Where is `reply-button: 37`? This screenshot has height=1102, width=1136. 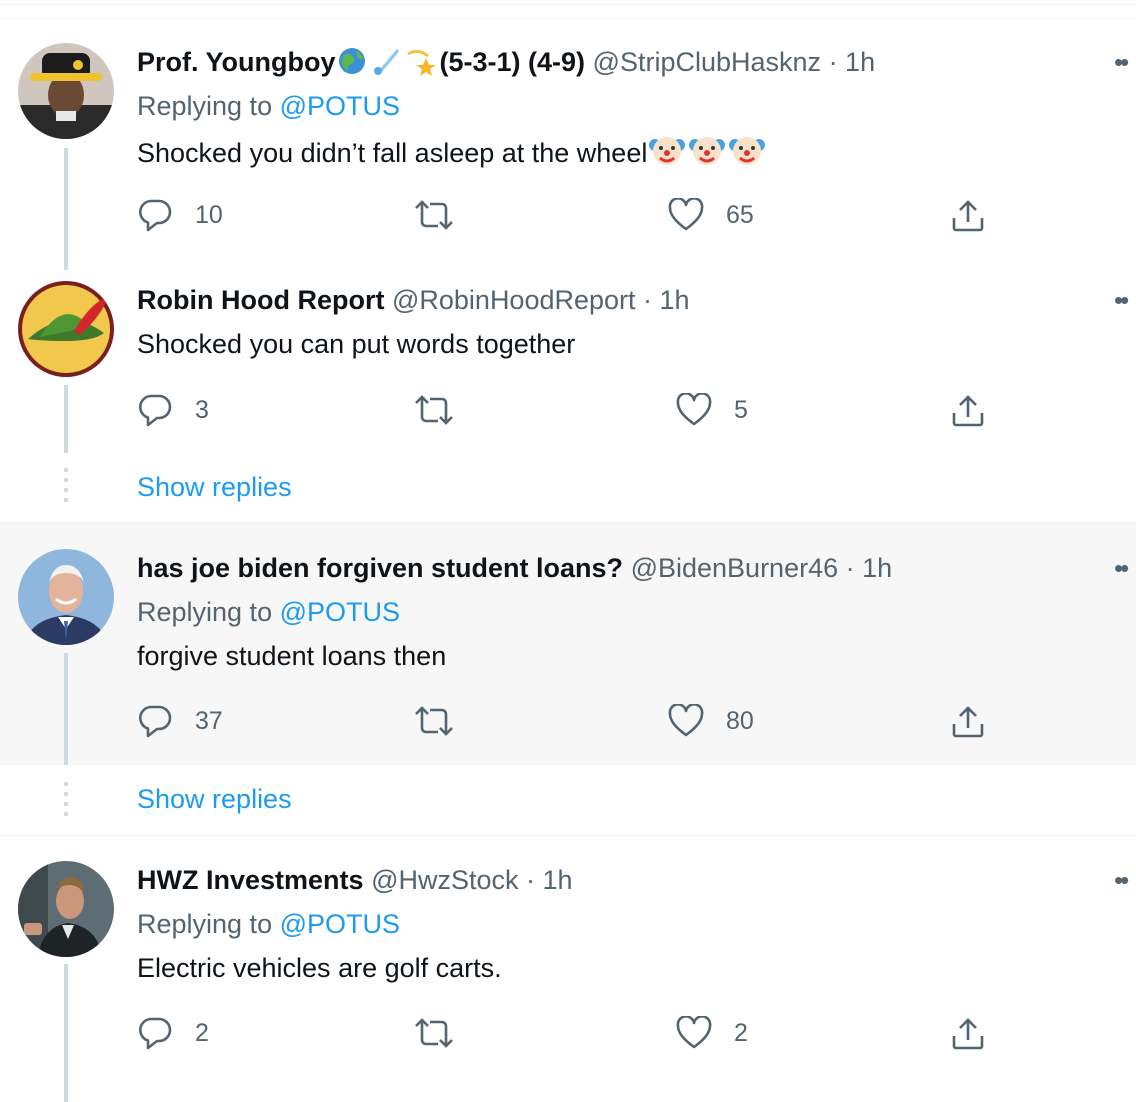 reply-button: 37 is located at coordinates (180, 721).